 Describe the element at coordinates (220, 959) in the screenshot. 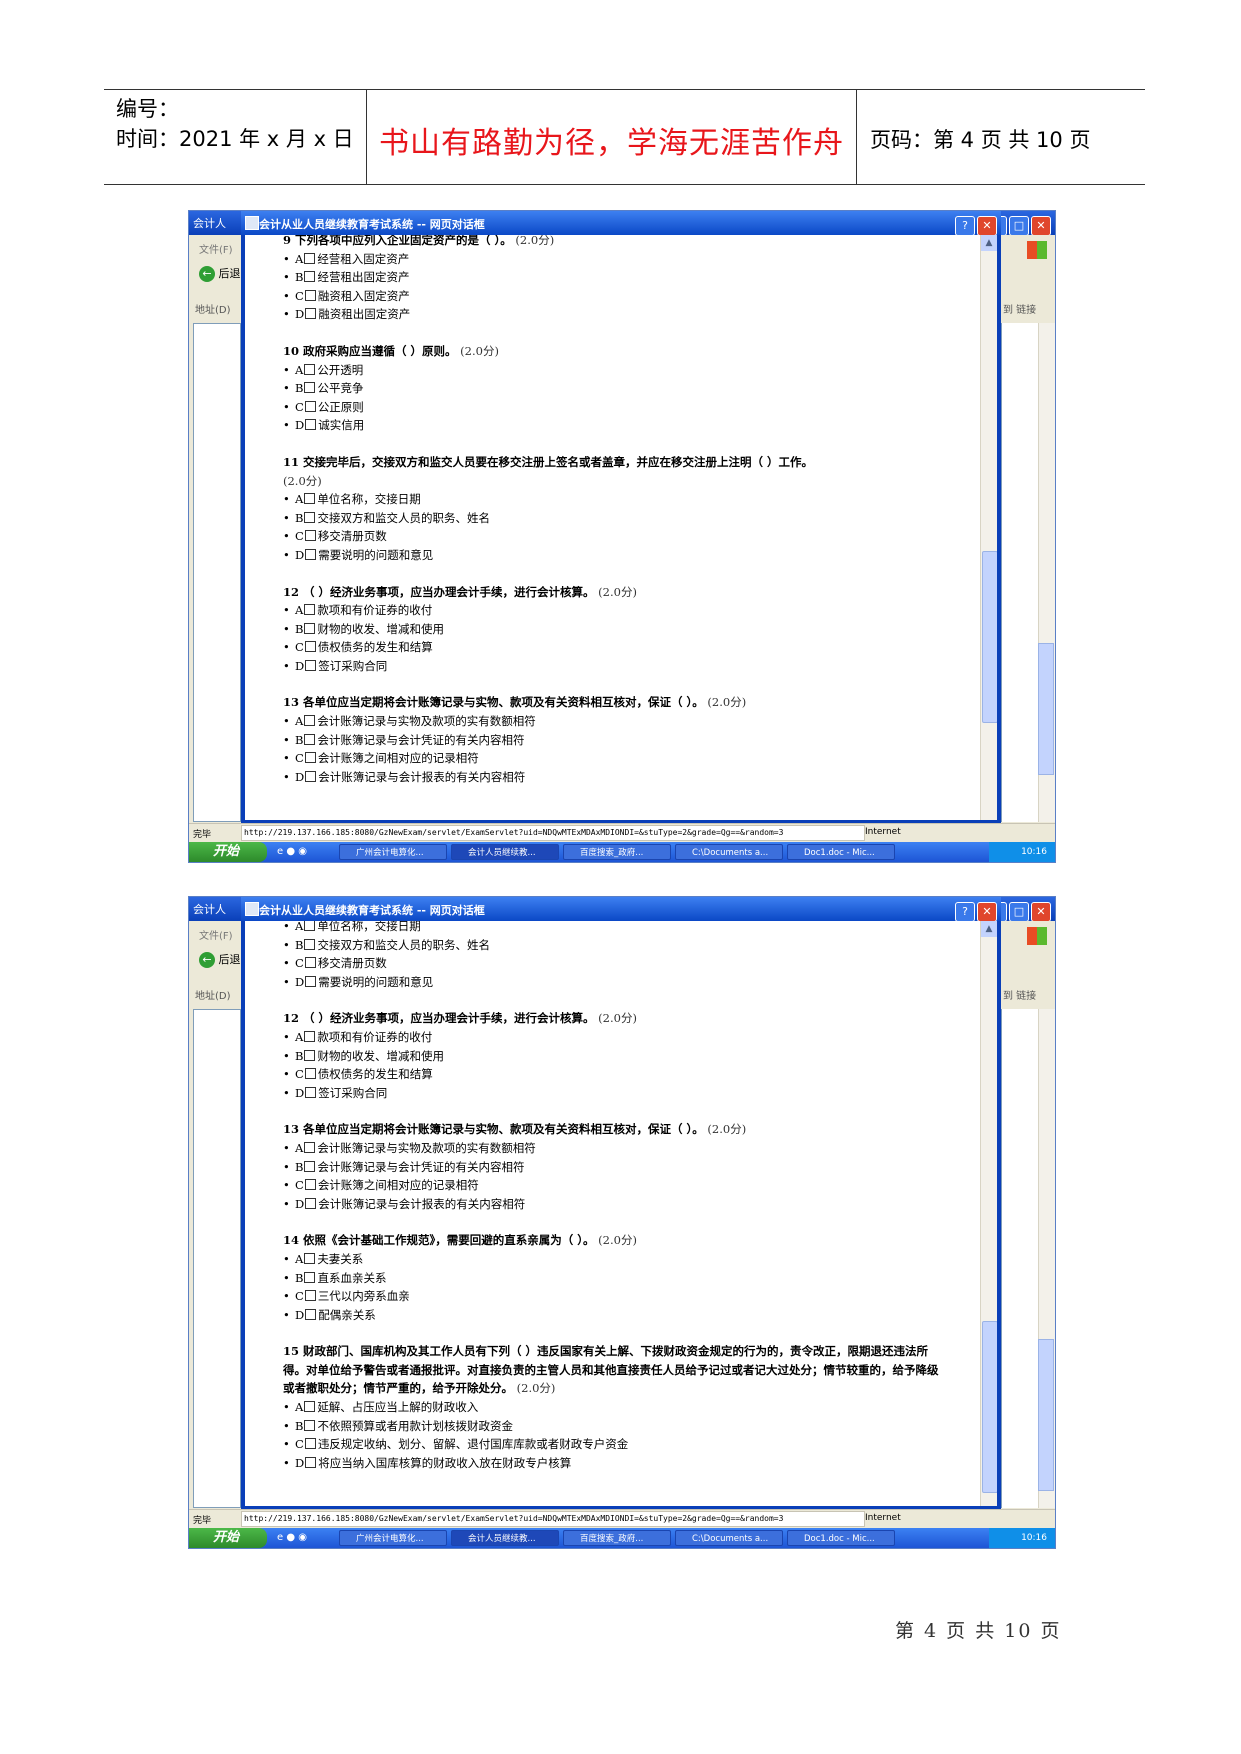

I see `back-button: ← 后退` at that location.